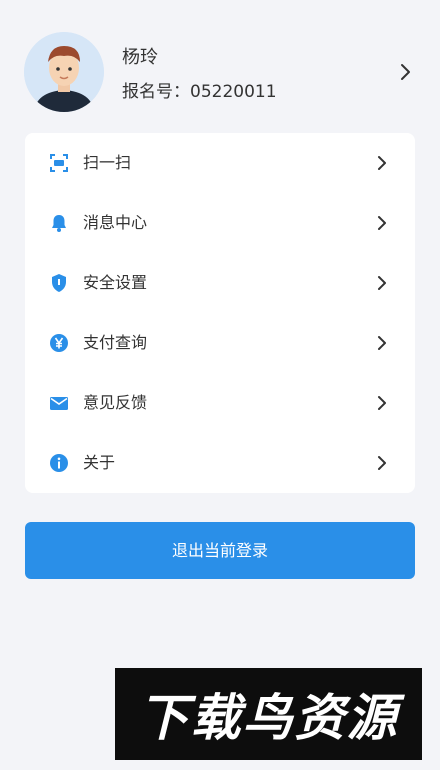 The height and width of the screenshot is (770, 440). I want to click on menu-item-label: 安全设置, so click(115, 282).